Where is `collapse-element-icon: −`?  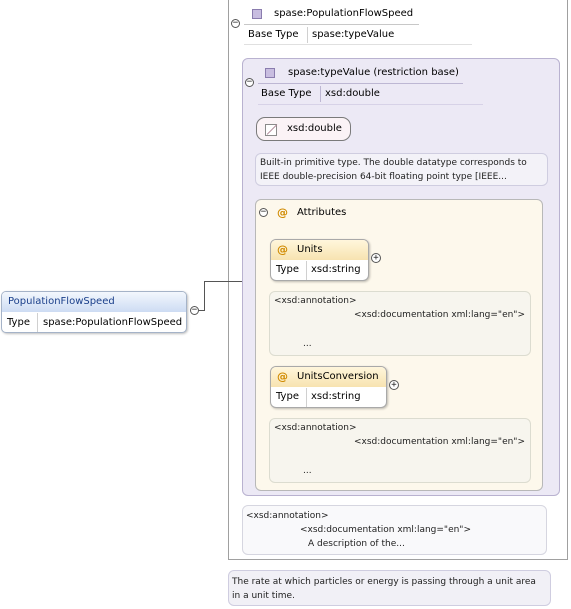
collapse-element-icon: − is located at coordinates (194, 310).